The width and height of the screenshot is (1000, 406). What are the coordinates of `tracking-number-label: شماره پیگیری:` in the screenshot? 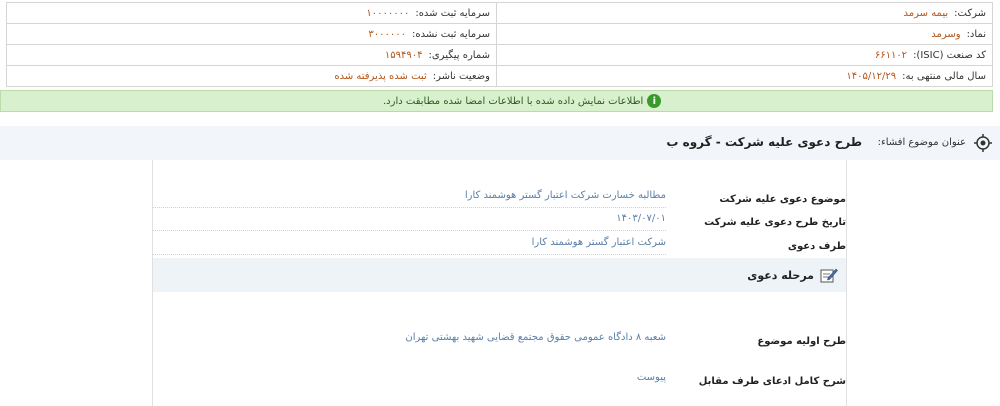 It's located at (459, 55).